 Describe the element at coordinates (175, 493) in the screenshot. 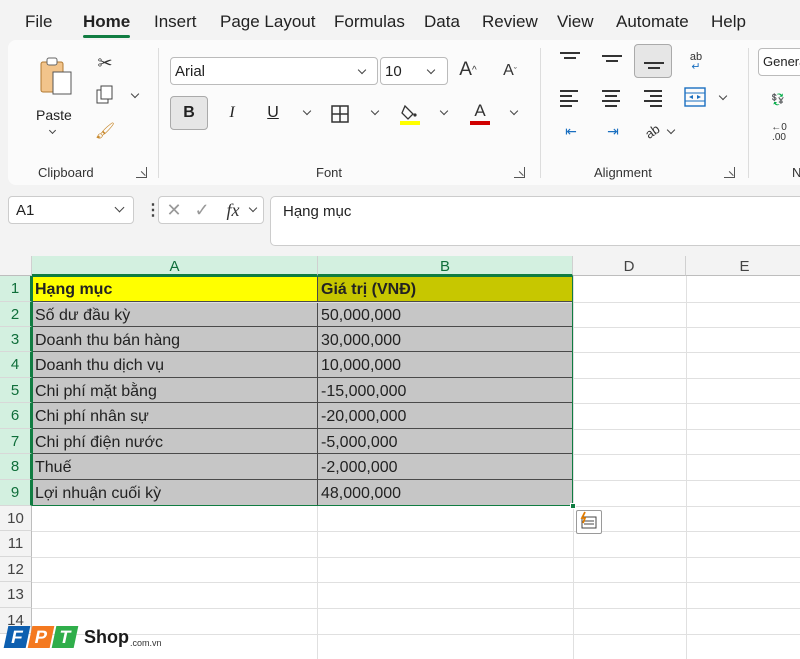

I see `table-cell: Lợi nhuận cuối kỳ` at that location.